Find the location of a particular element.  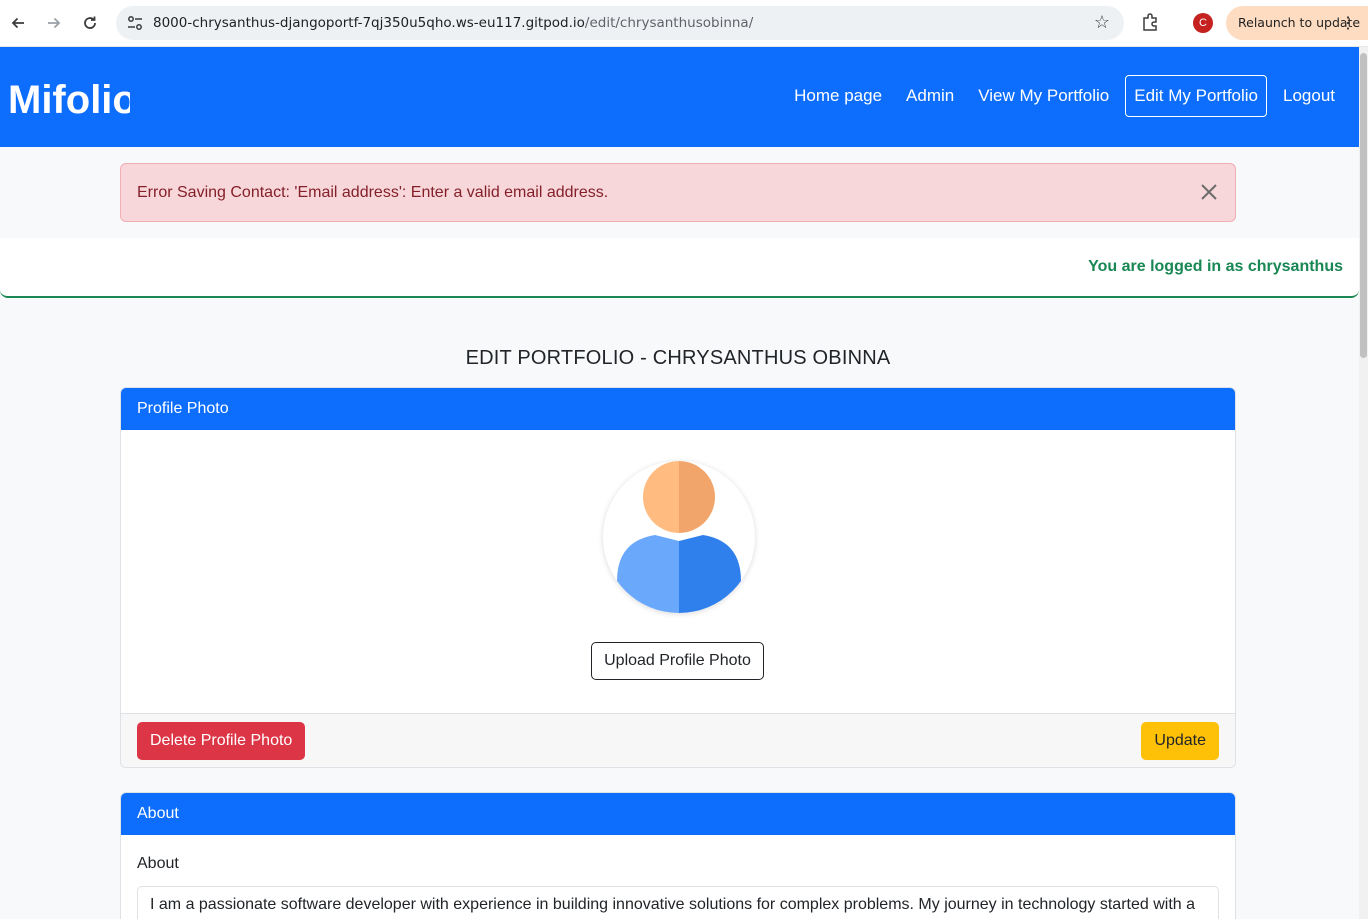

back-arrow-icon is located at coordinates (18, 23).